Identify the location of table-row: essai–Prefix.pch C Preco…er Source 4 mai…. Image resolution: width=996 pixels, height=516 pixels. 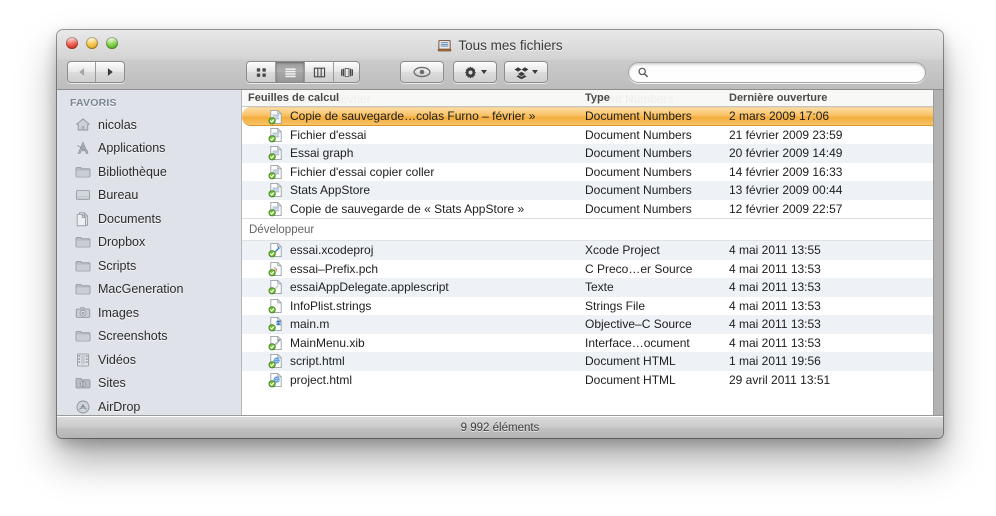
(587, 268).